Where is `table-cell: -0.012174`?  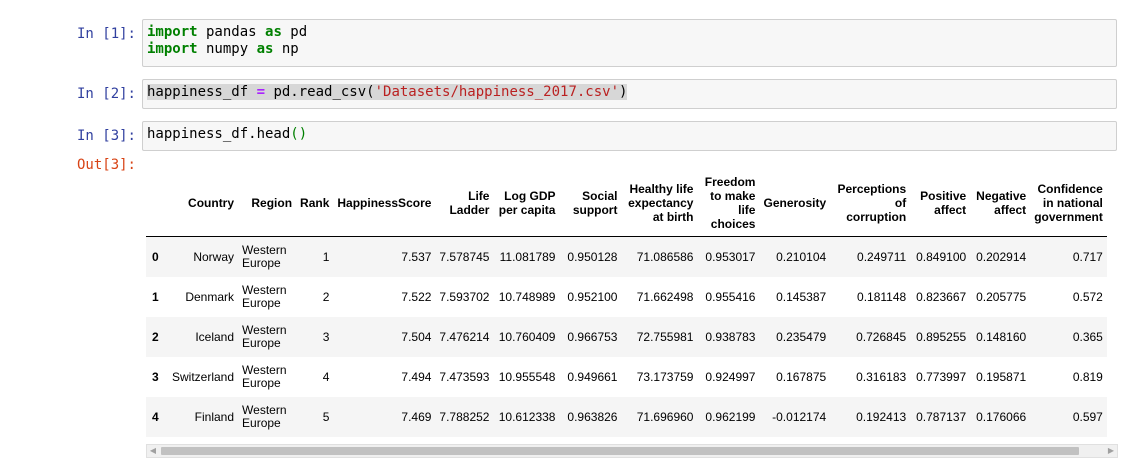
table-cell: -0.012174 is located at coordinates (799, 417).